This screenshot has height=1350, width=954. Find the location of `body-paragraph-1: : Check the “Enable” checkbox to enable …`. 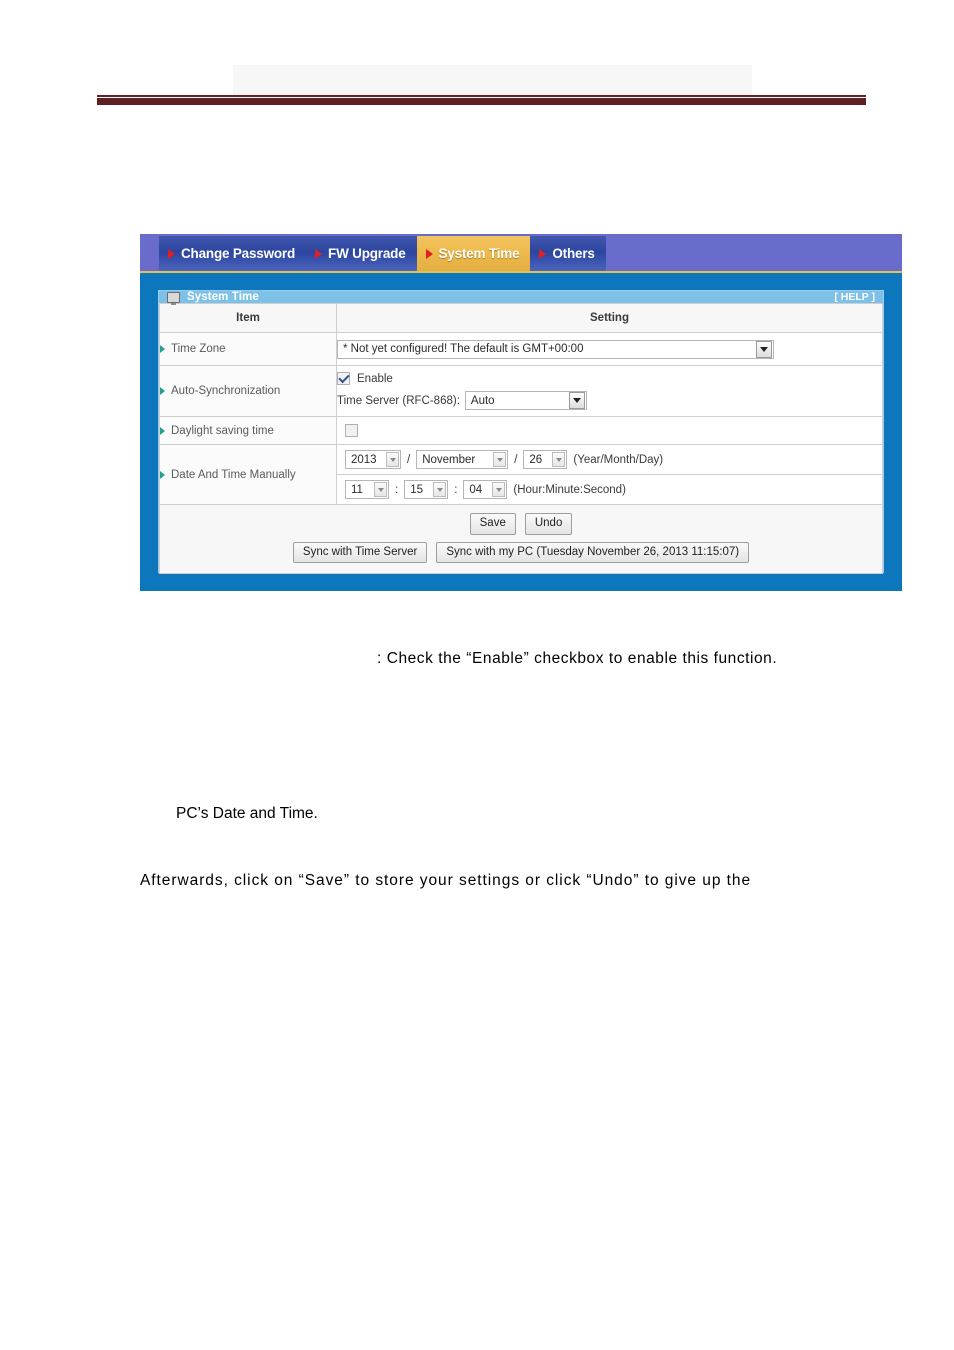

body-paragraph-1: : Check the “Enable” checkbox to enable … is located at coordinates (577, 658).